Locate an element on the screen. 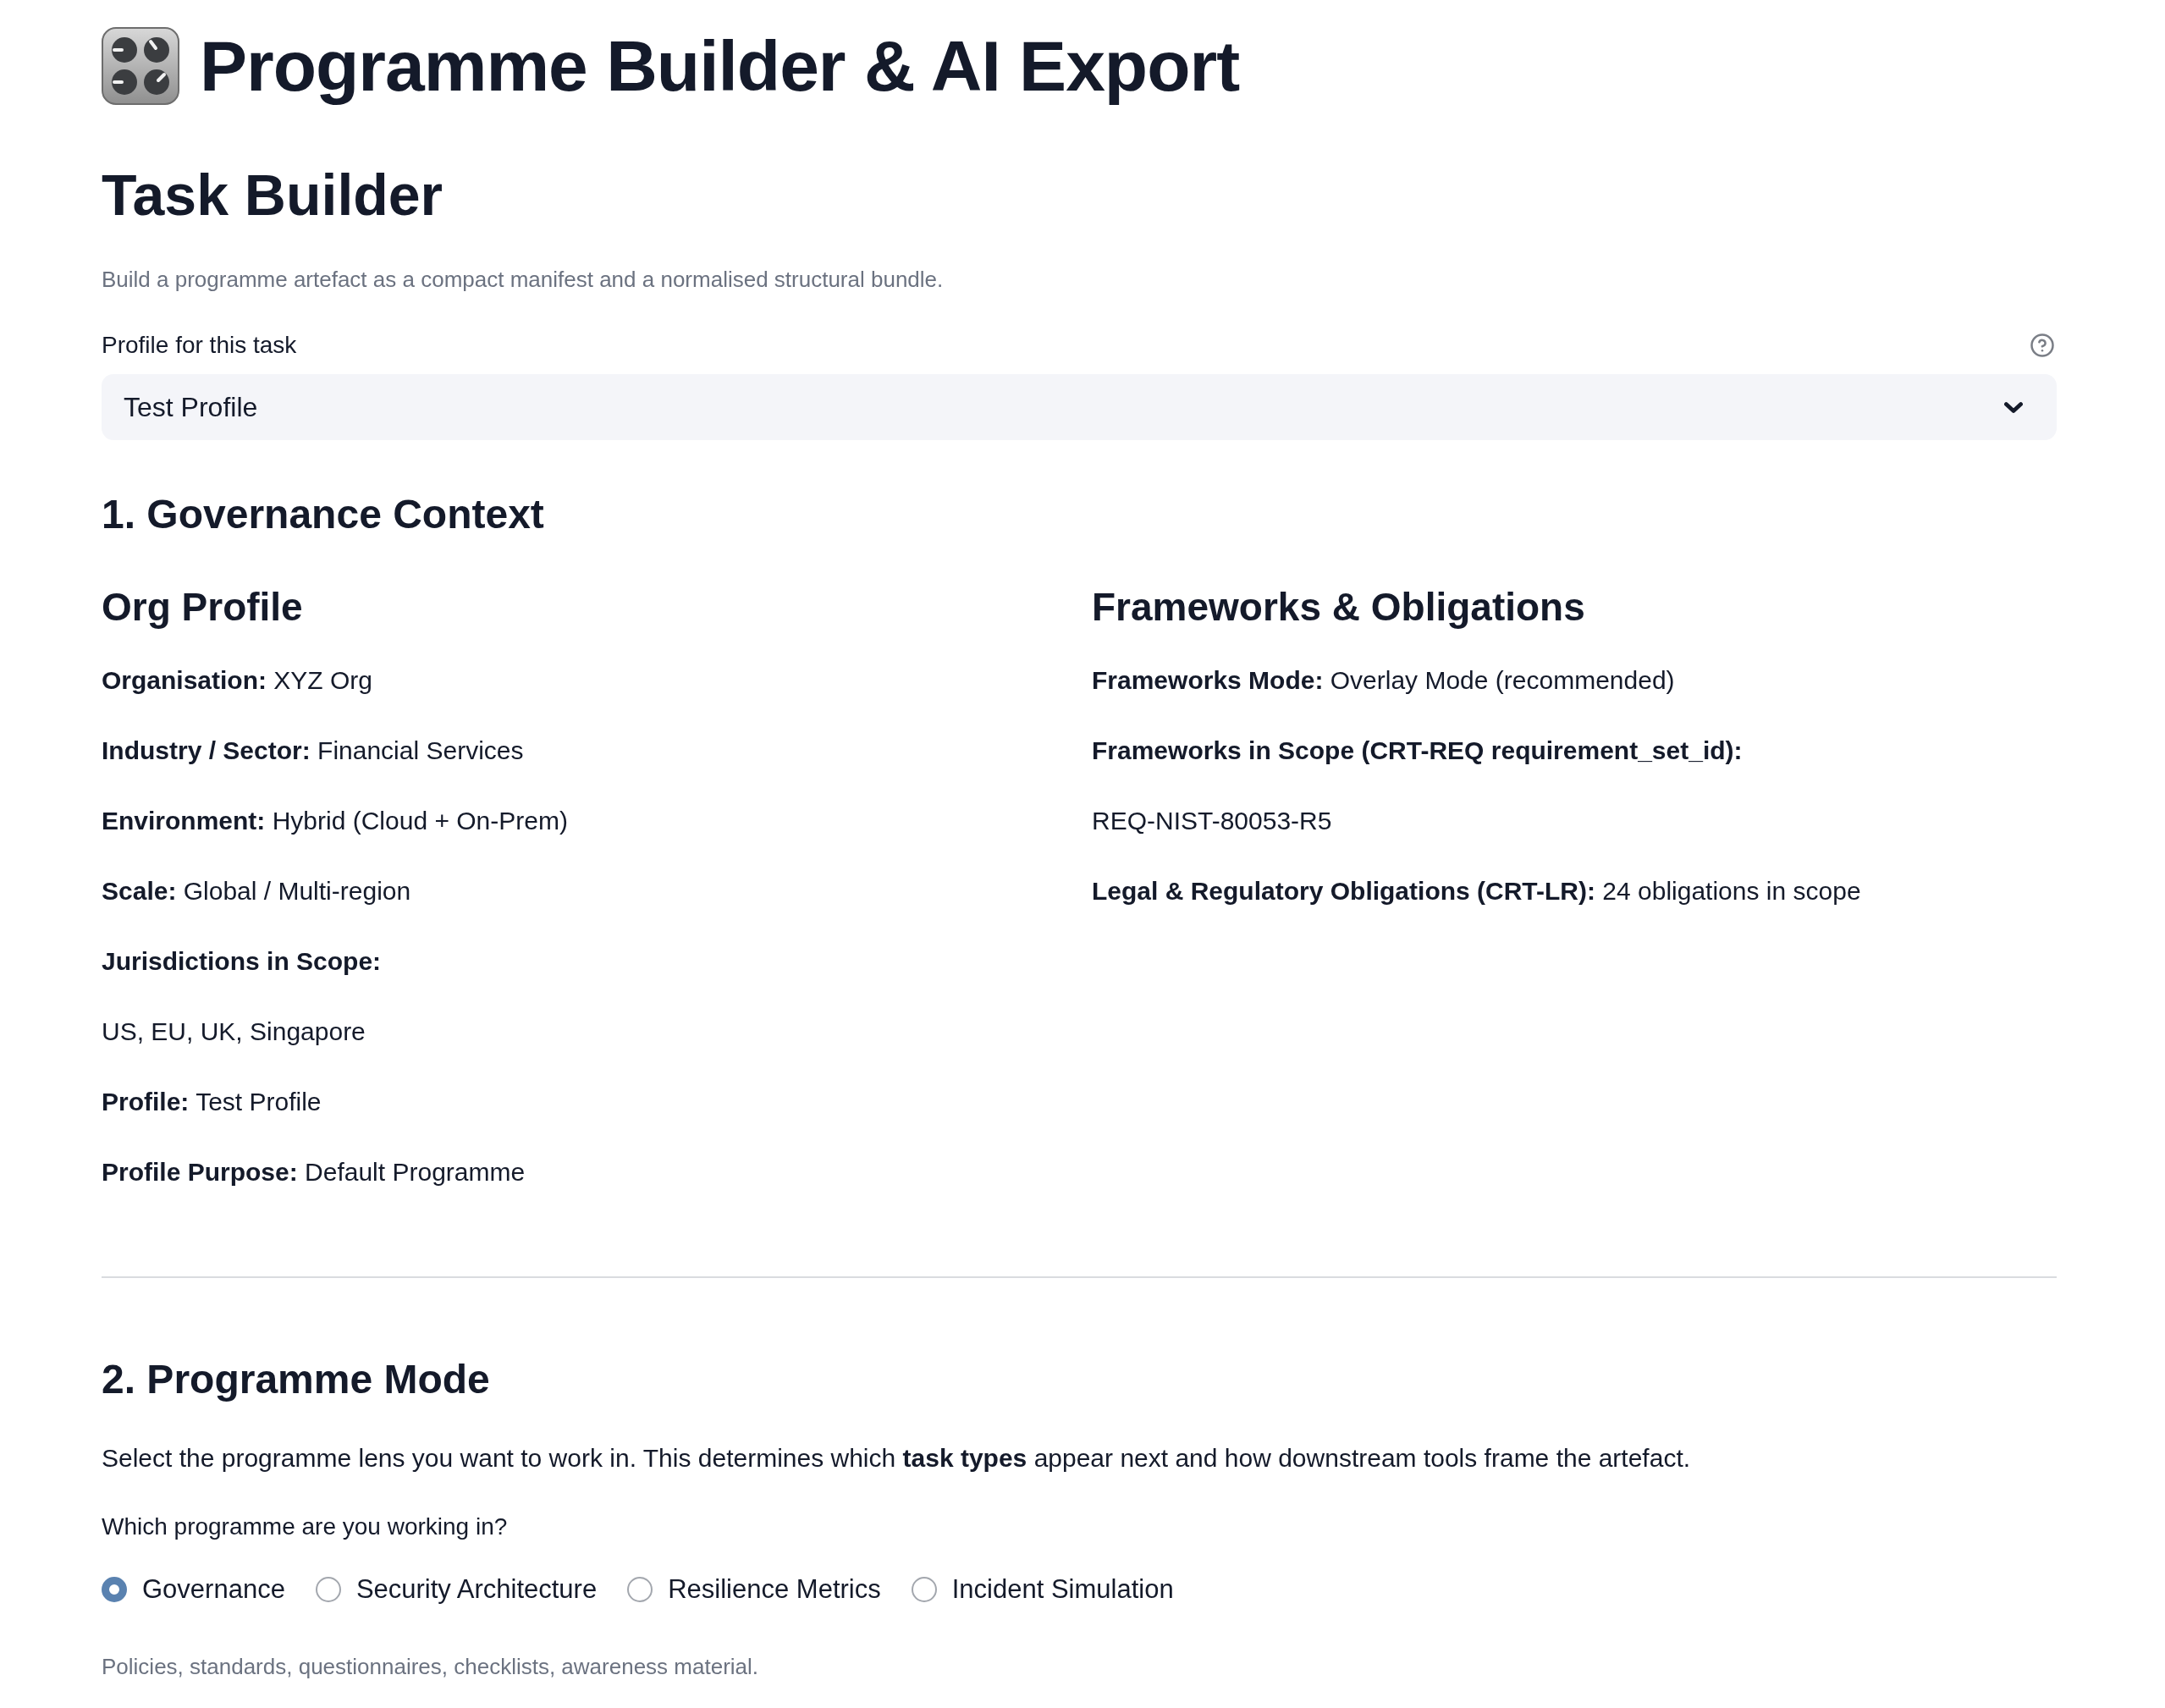 The height and width of the screenshot is (1708, 2165). description-text: Build a programme artefact as a compact manifest and a normalised structural bundle. is located at coordinates (523, 280).